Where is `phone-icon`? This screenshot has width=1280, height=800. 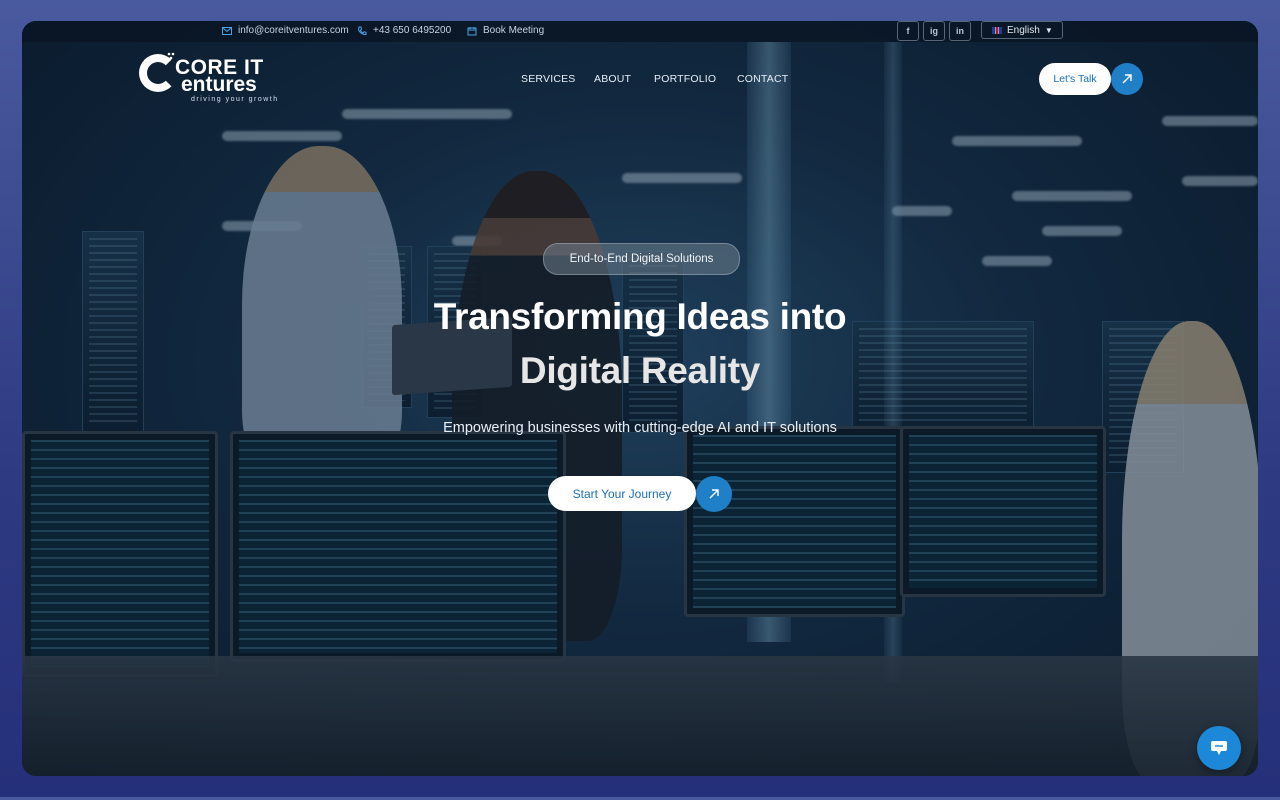
phone-icon is located at coordinates (362, 30).